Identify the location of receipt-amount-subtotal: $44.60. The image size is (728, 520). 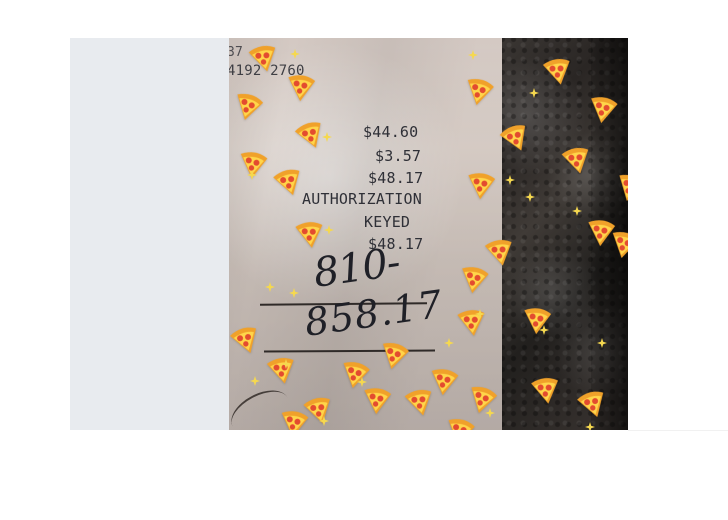
(391, 132).